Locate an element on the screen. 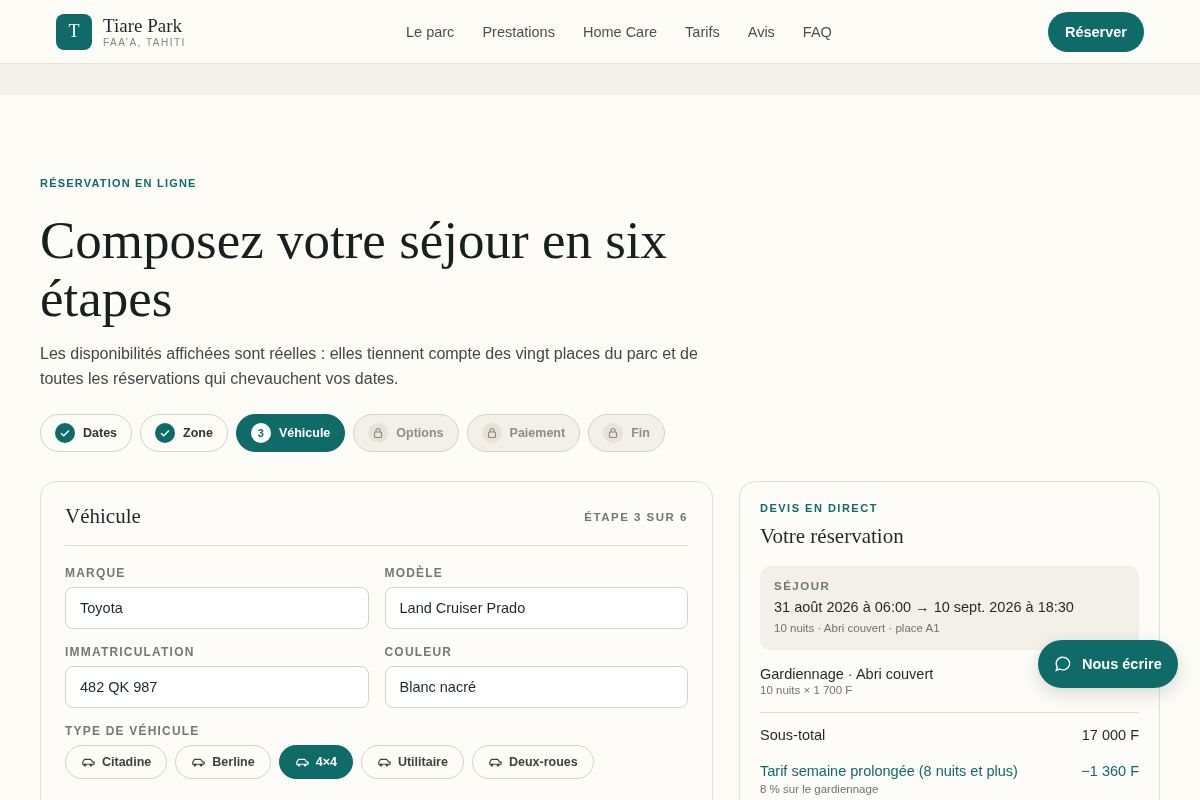  input-field: 482 QK 987 is located at coordinates (217, 687).